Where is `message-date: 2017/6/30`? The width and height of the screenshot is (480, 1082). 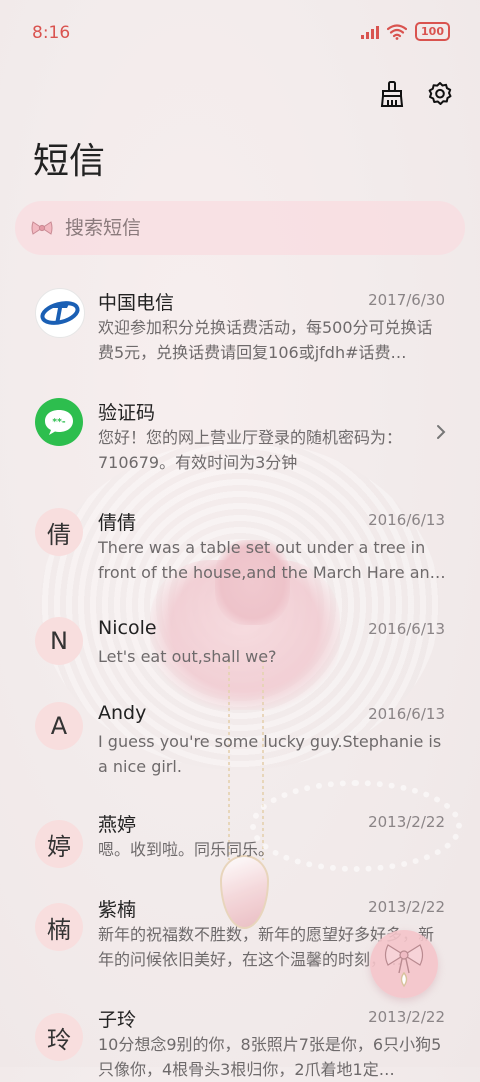 message-date: 2017/6/30 is located at coordinates (406, 300).